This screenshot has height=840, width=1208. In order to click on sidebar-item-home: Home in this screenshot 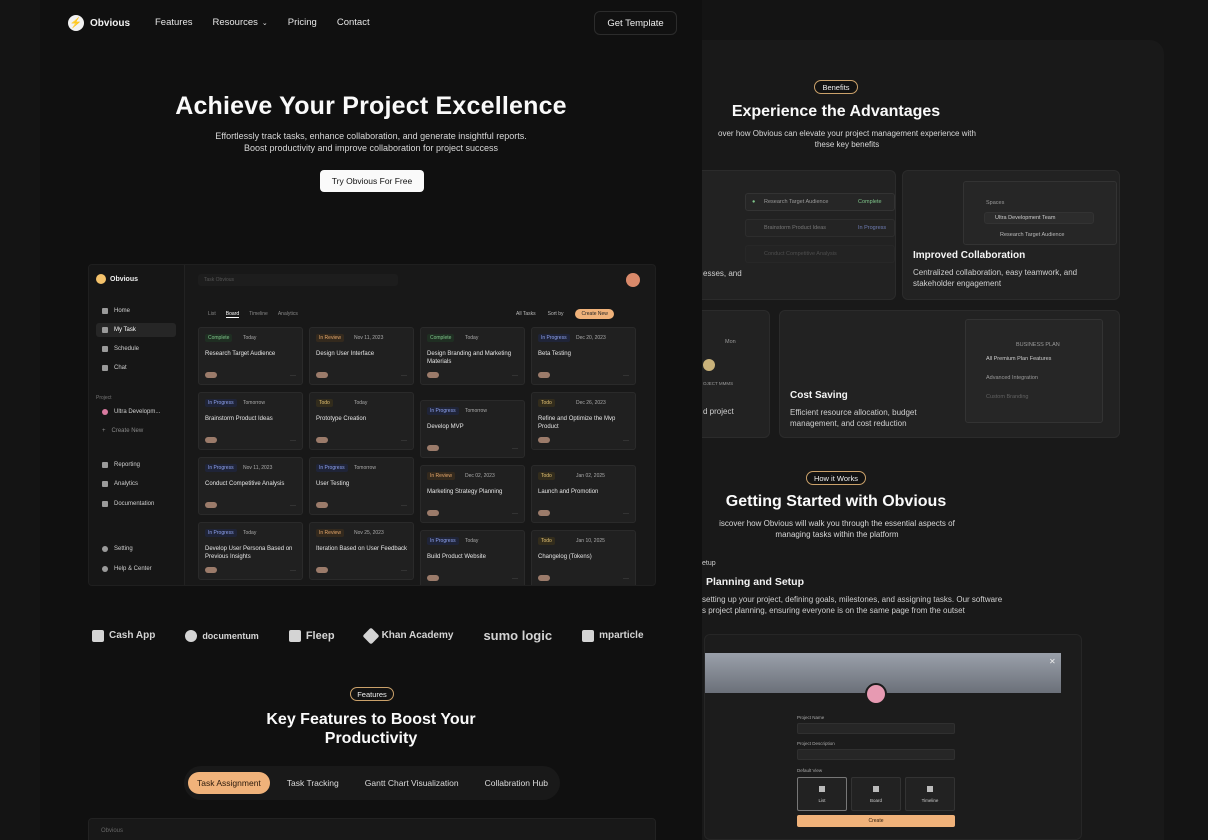, I will do `click(136, 311)`.